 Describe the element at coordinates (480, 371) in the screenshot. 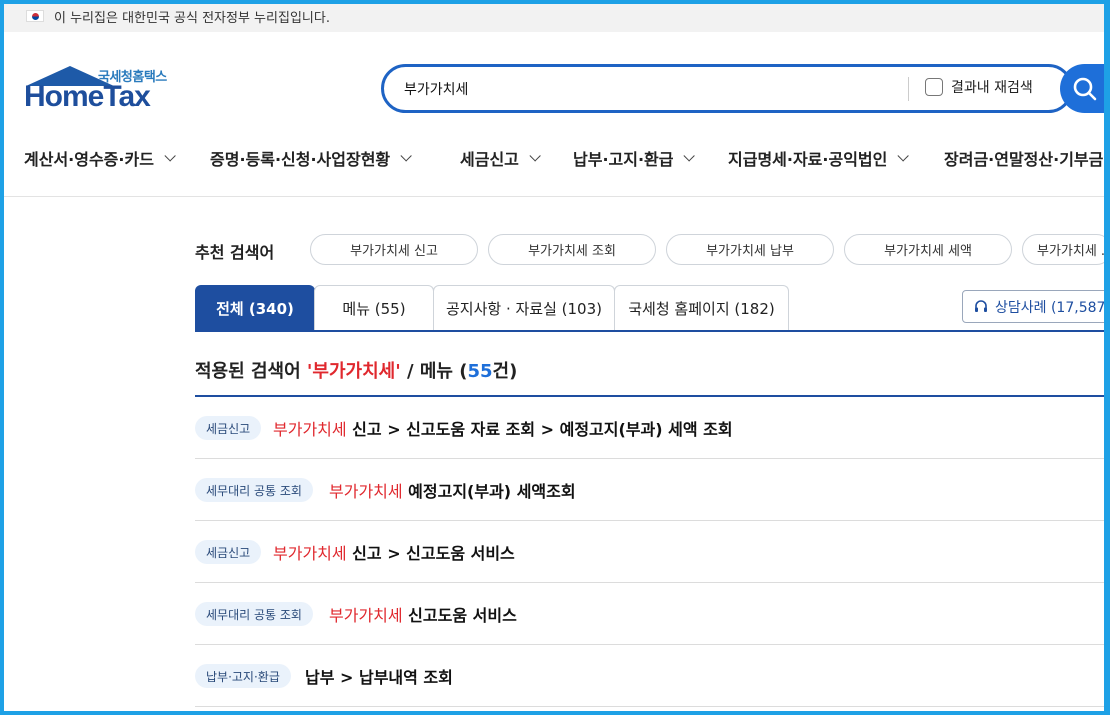

I see `result-count: 55` at that location.